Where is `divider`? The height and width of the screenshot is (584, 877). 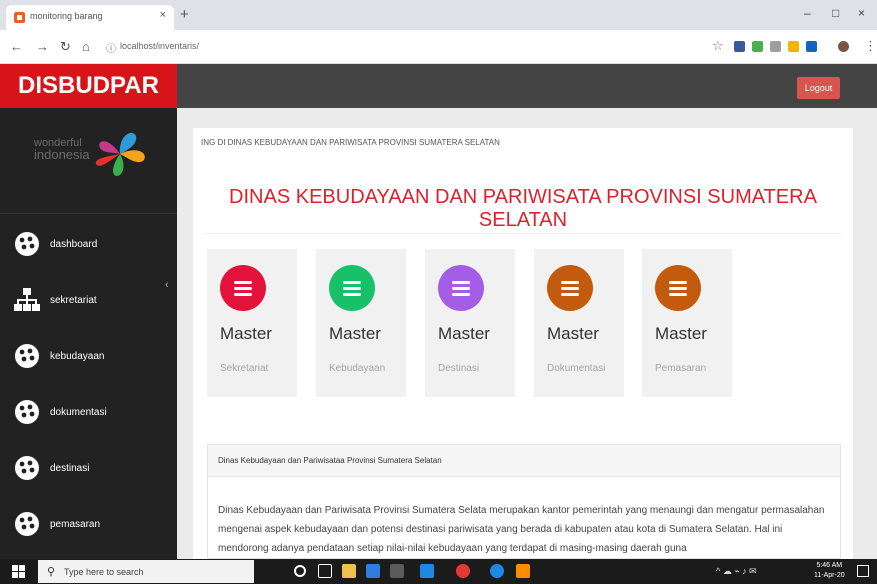
divider is located at coordinates (523, 233).